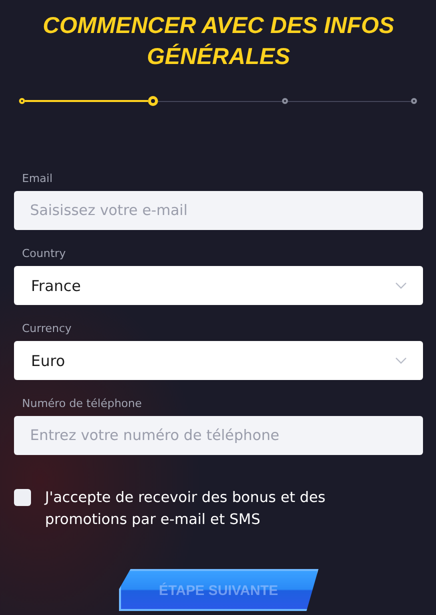 The height and width of the screenshot is (615, 436). What do you see at coordinates (47, 329) in the screenshot?
I see `field-label: Currency` at bounding box center [47, 329].